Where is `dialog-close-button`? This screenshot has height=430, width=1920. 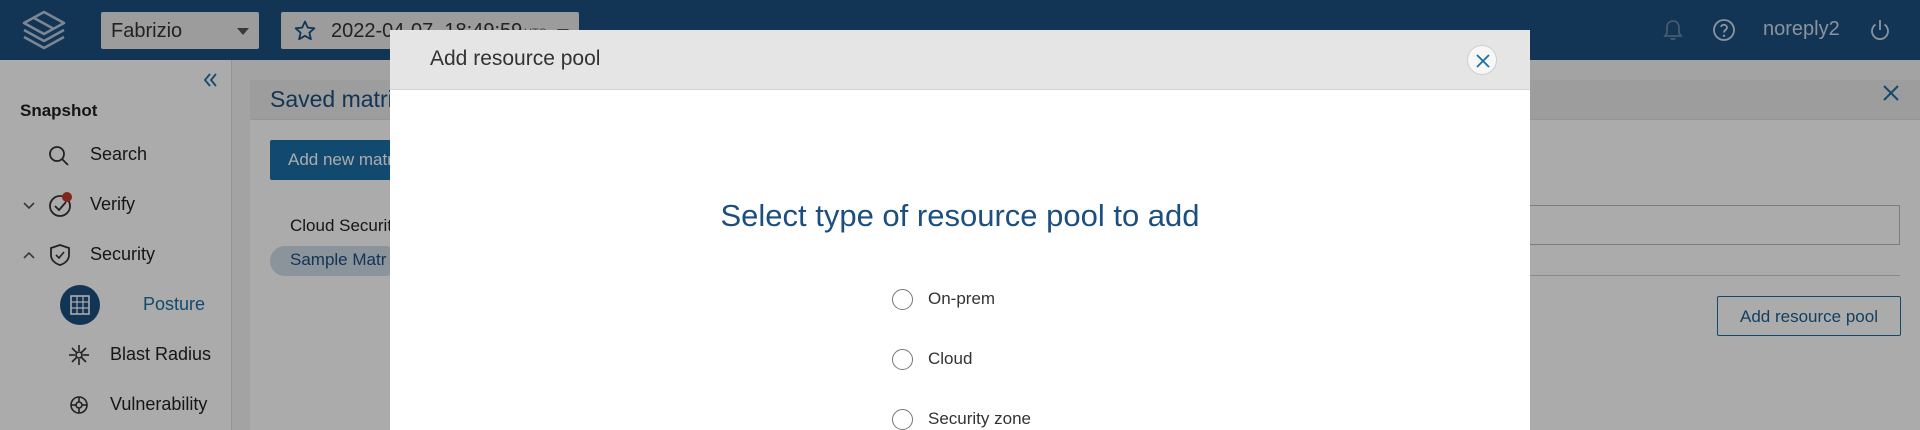
dialog-close-button is located at coordinates (1482, 60).